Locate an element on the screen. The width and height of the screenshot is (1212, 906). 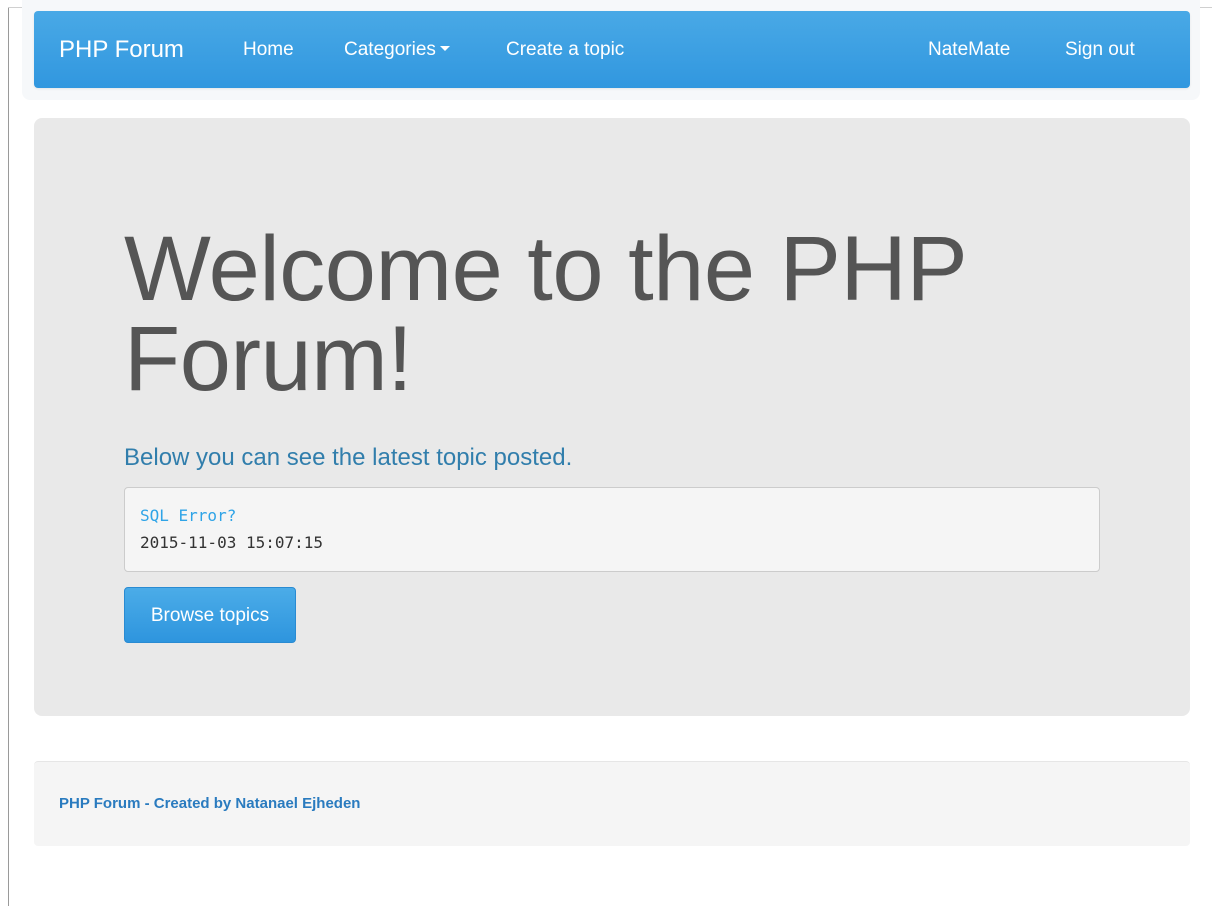
footer: PHP Forum - Created by Natanael Ejheden is located at coordinates (612, 803).